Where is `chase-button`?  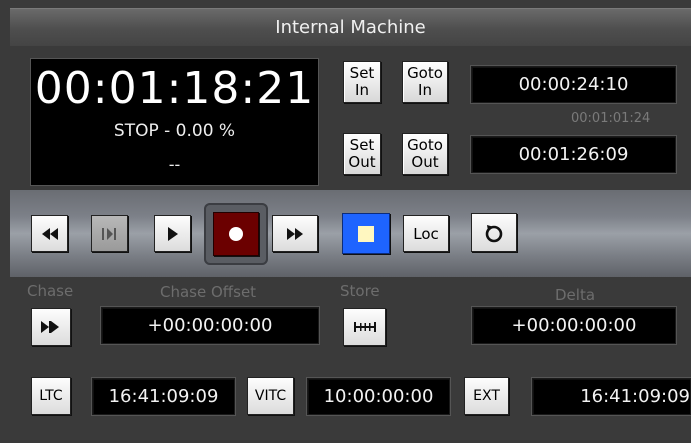 chase-button is located at coordinates (51, 327).